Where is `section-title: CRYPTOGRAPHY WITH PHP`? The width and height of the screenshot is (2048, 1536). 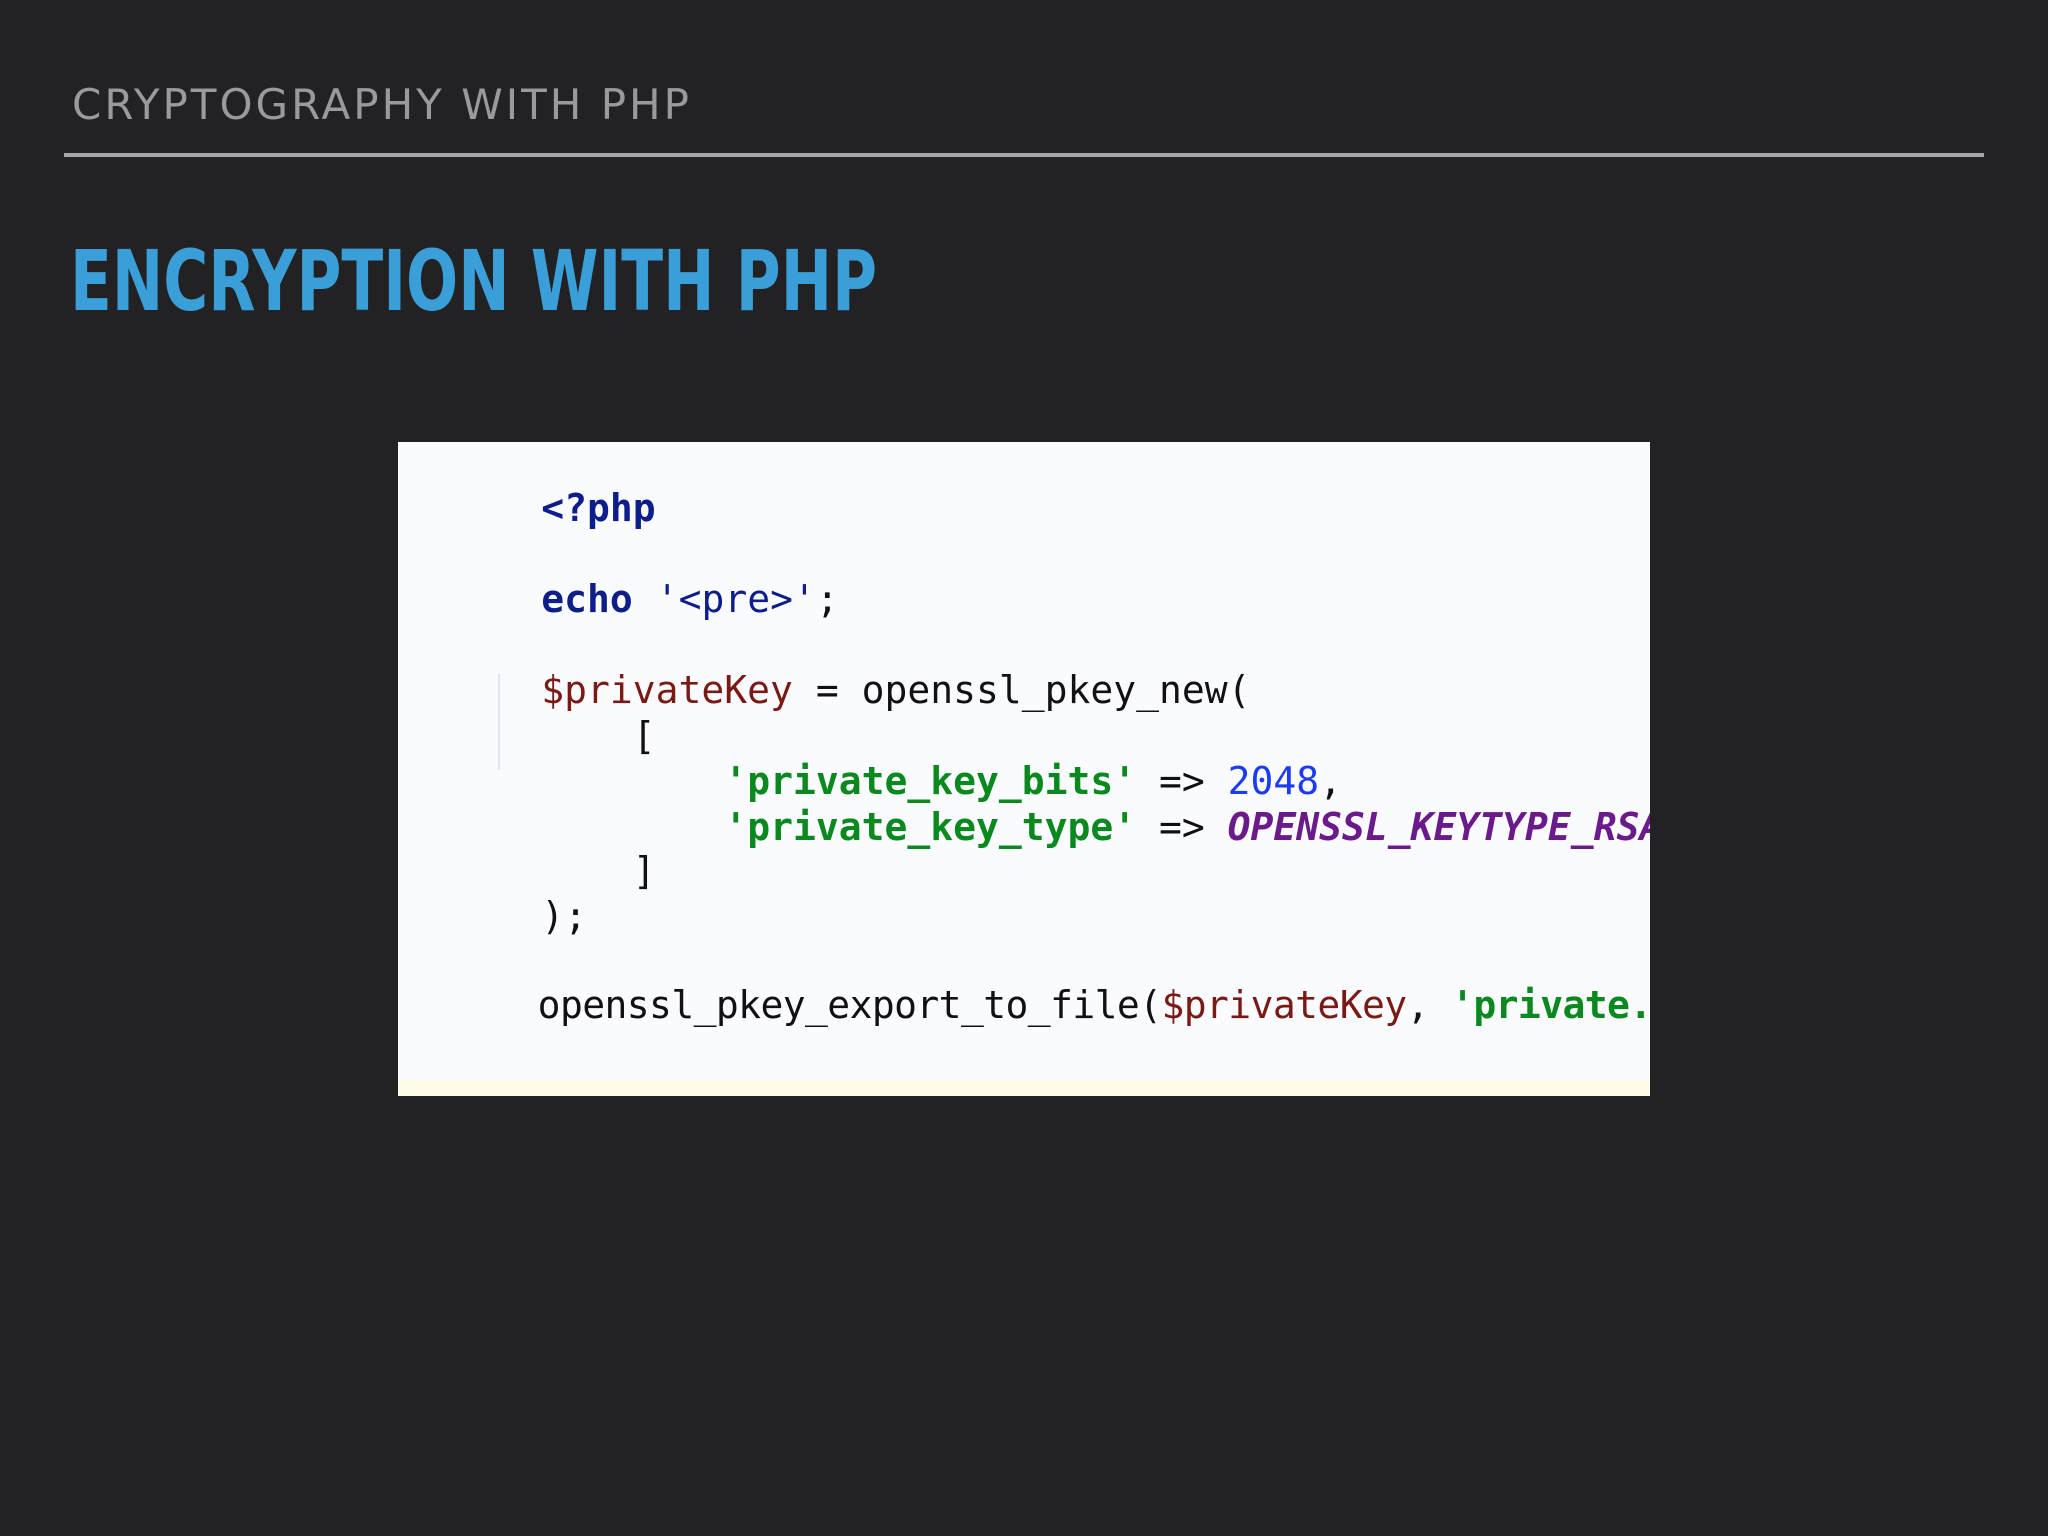 section-title: CRYPTOGRAPHY WITH PHP is located at coordinates (382, 104).